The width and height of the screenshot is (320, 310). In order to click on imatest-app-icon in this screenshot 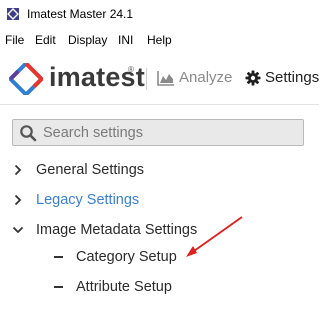, I will do `click(13, 14)`.